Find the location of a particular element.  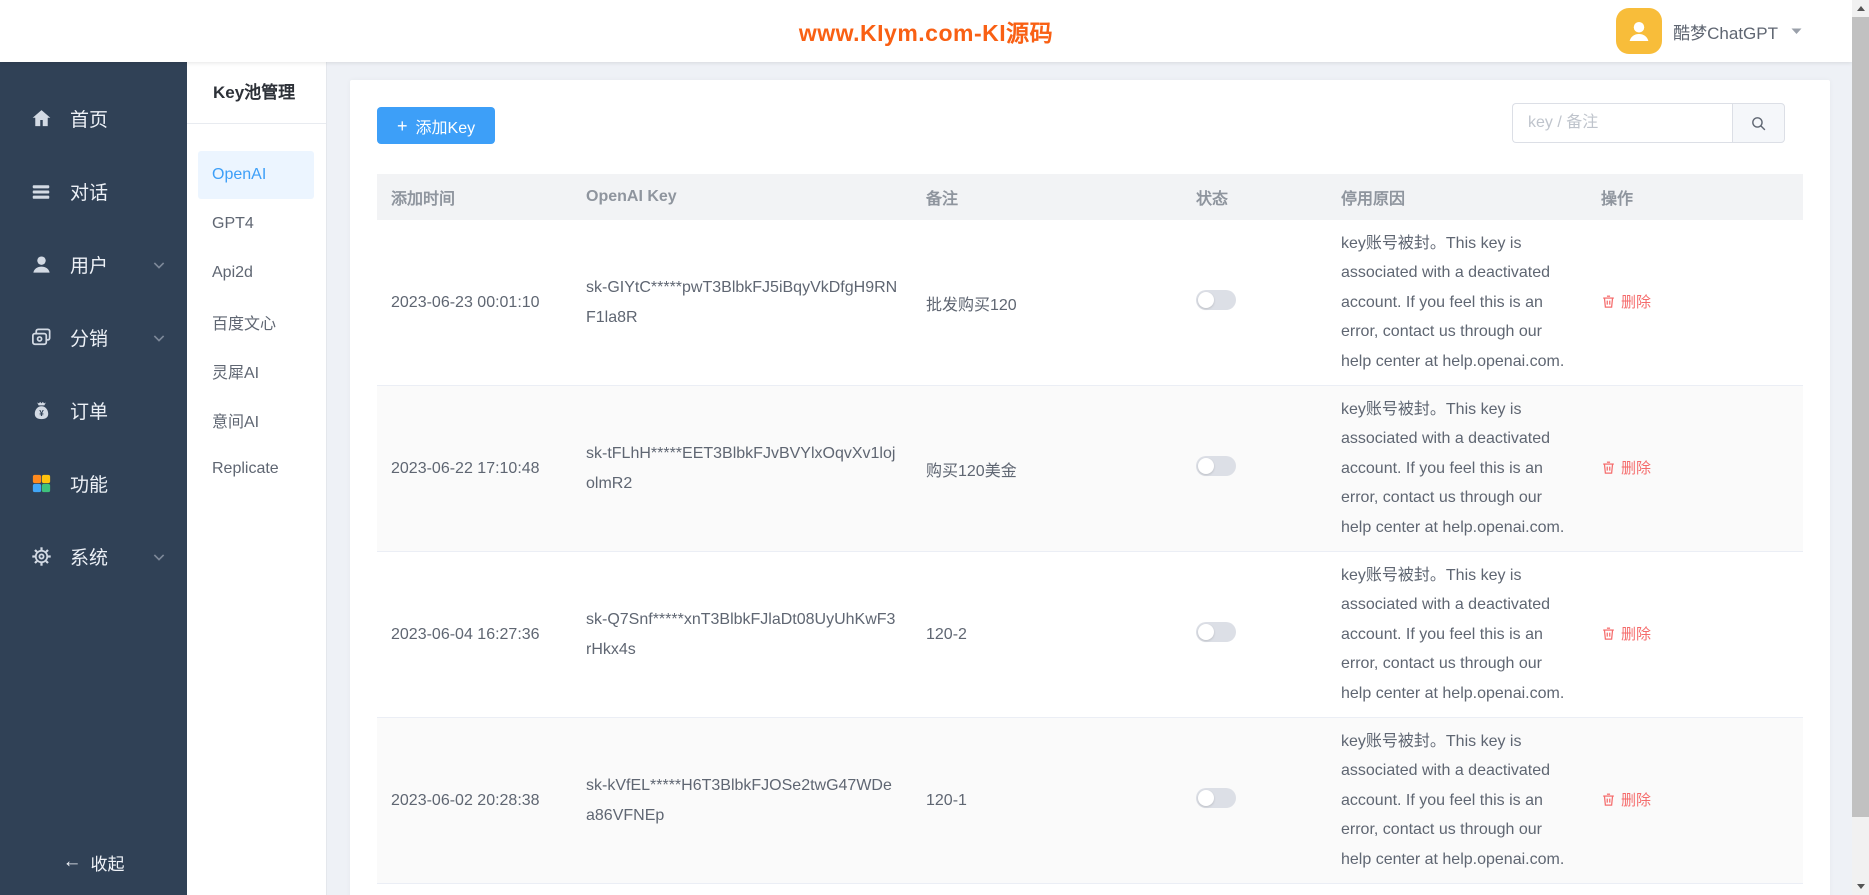

cards-icon is located at coordinates (41, 338).